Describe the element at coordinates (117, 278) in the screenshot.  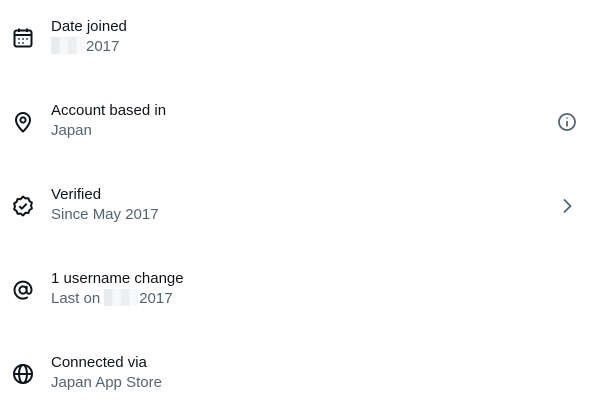
I see `row-title: 1 username change` at that location.